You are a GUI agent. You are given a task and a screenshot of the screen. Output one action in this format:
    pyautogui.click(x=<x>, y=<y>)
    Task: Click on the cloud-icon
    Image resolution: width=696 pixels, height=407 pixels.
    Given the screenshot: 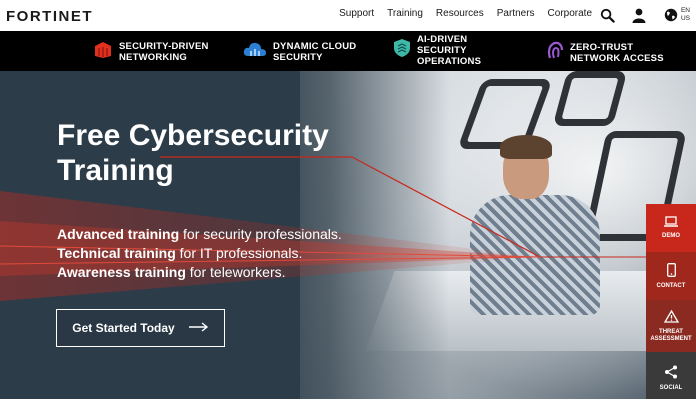 What is the action you would take?
    pyautogui.click(x=255, y=51)
    